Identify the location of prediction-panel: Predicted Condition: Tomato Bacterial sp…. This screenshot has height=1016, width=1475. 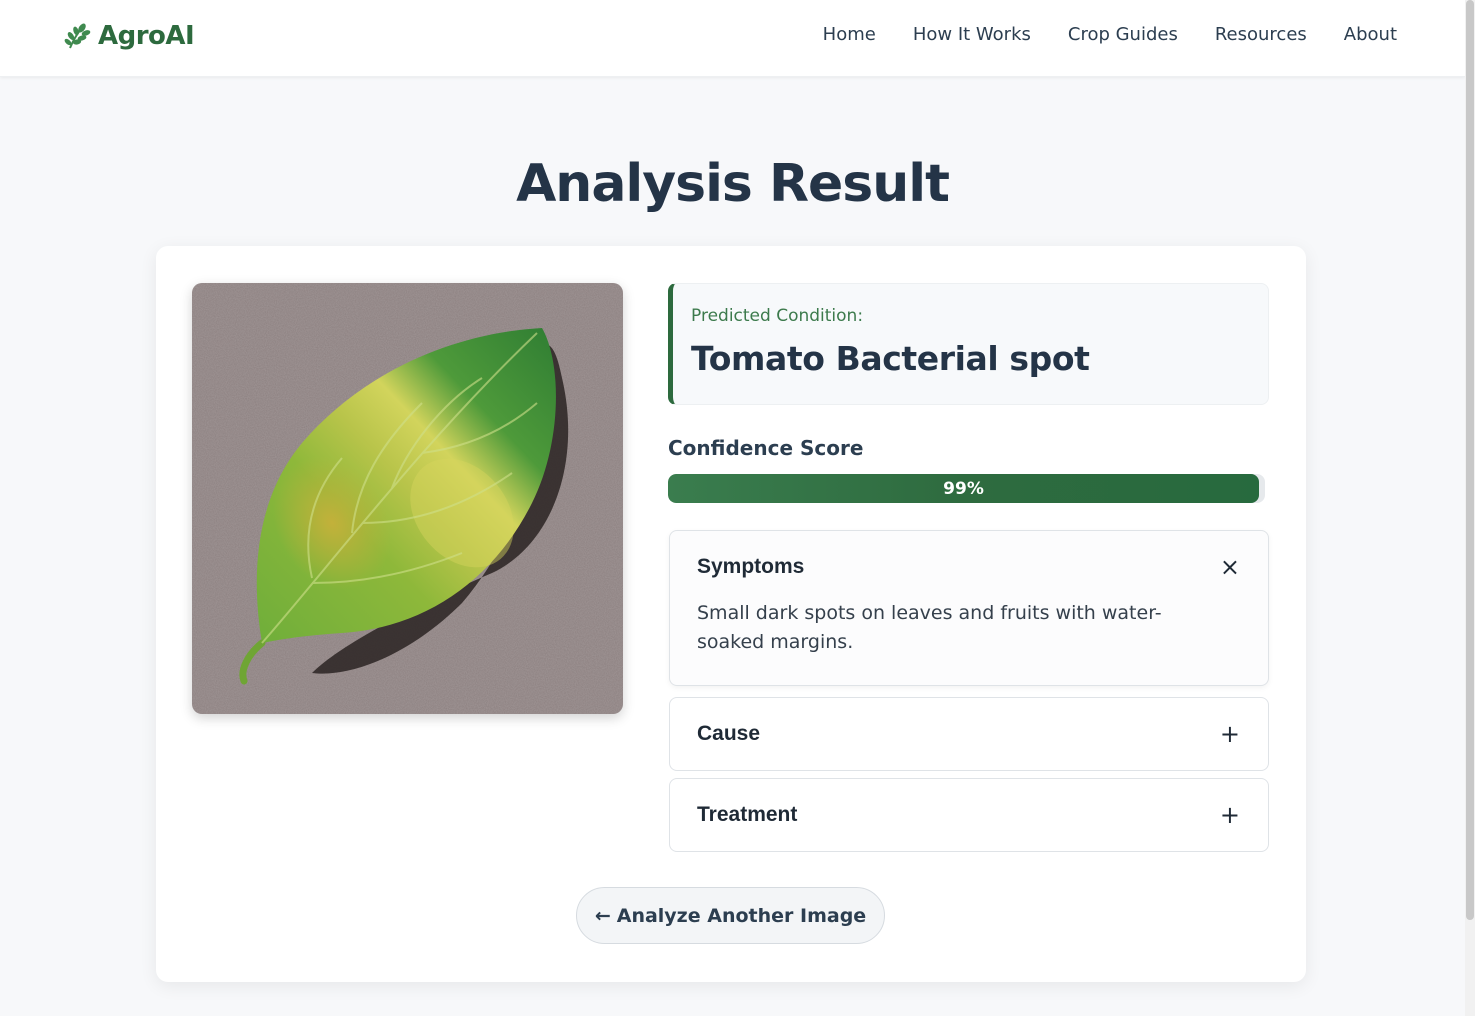
(968, 344).